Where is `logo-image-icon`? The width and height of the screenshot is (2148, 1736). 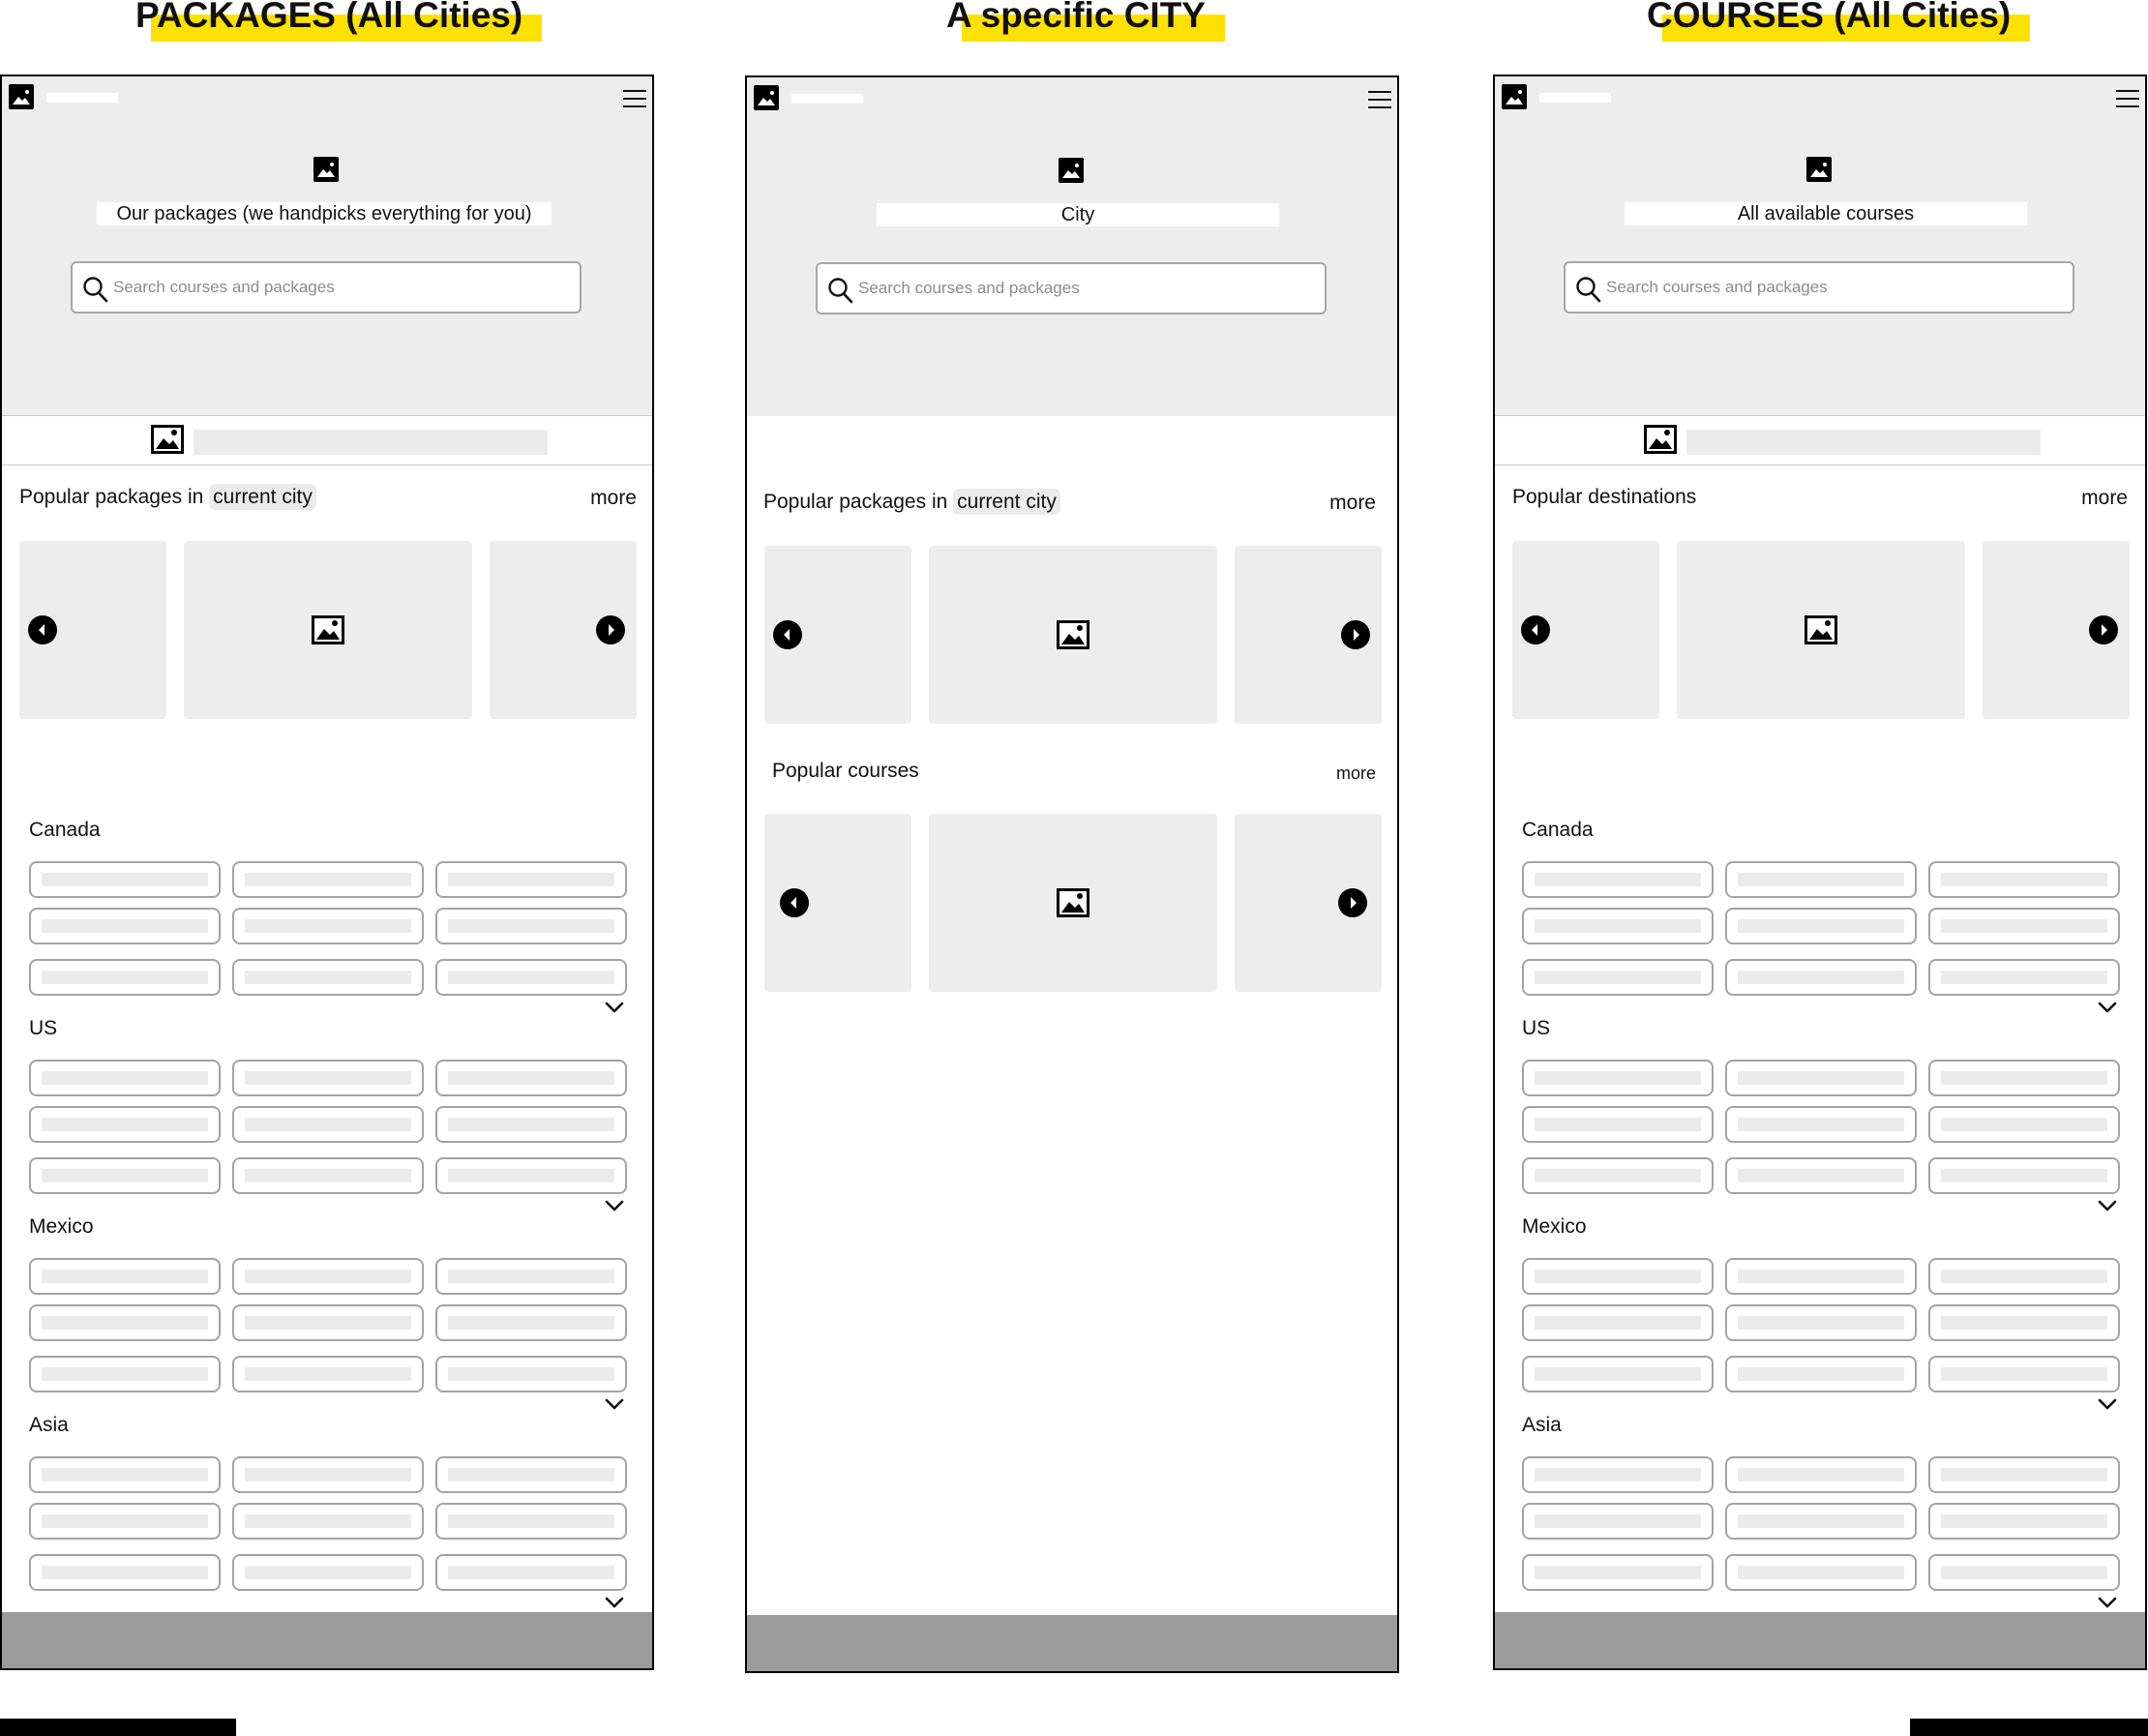
logo-image-icon is located at coordinates (21, 96).